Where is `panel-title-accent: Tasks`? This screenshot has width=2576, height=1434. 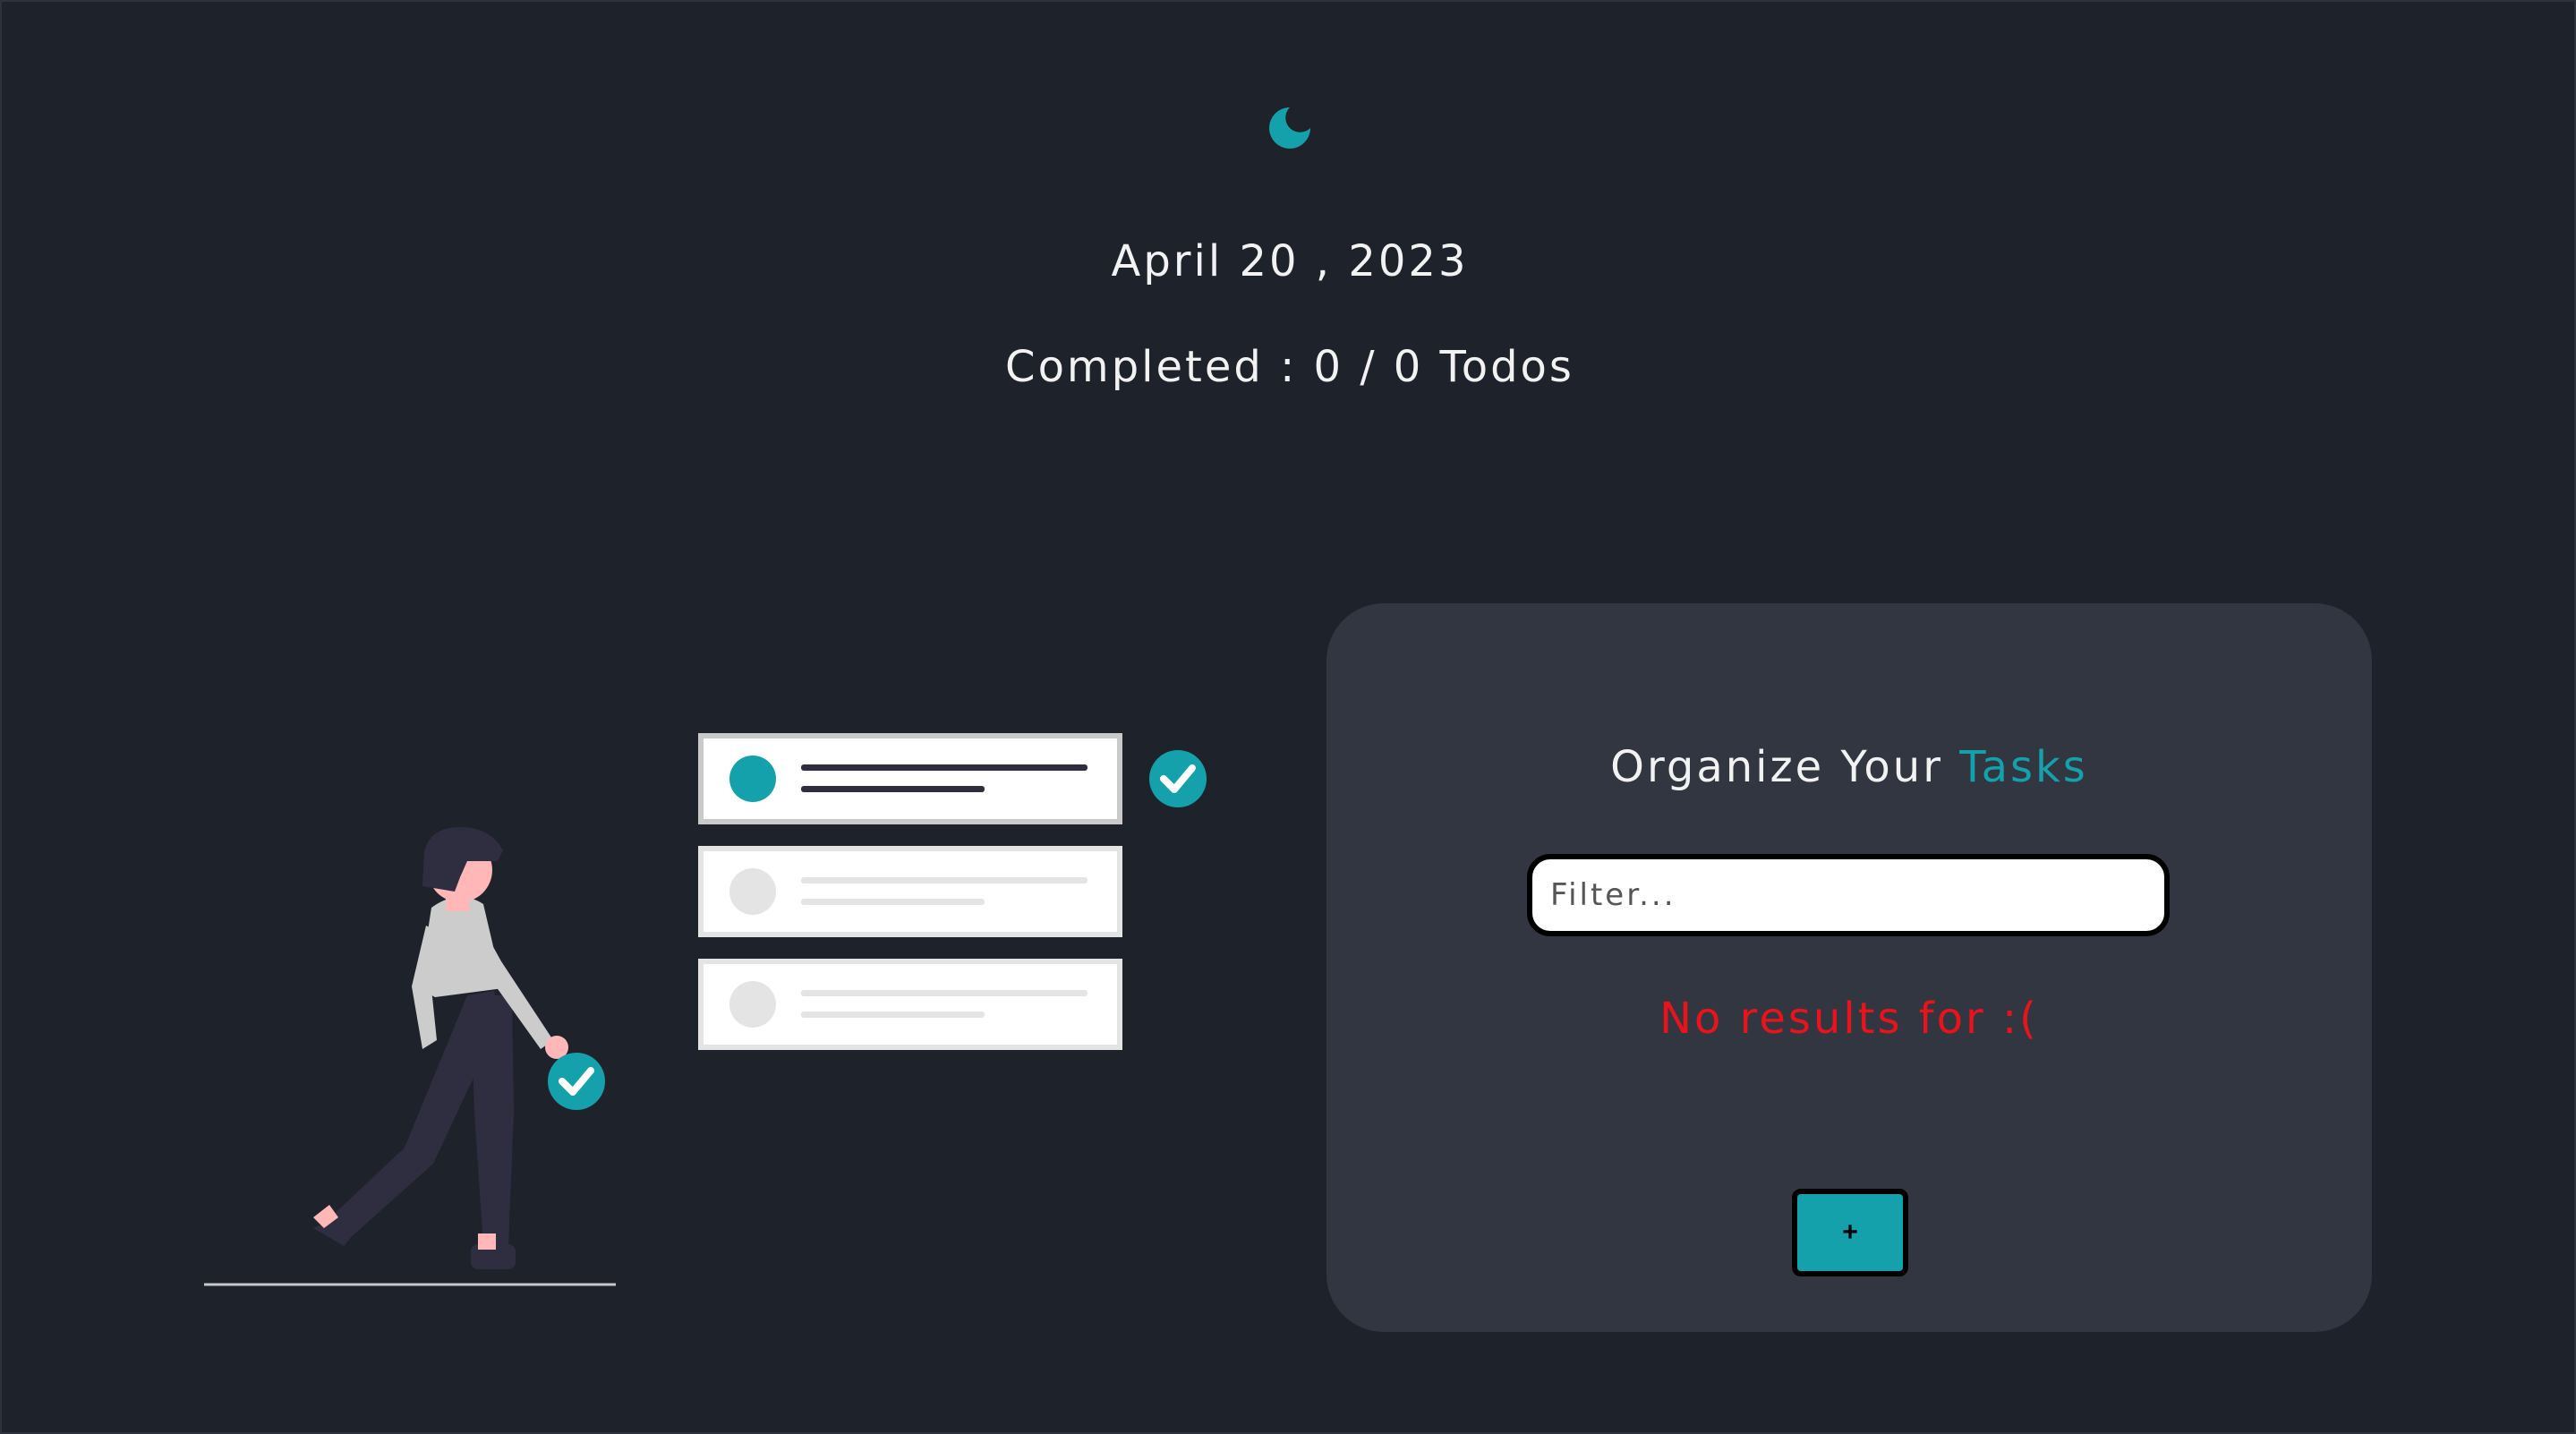 panel-title-accent: Tasks is located at coordinates (2023, 767).